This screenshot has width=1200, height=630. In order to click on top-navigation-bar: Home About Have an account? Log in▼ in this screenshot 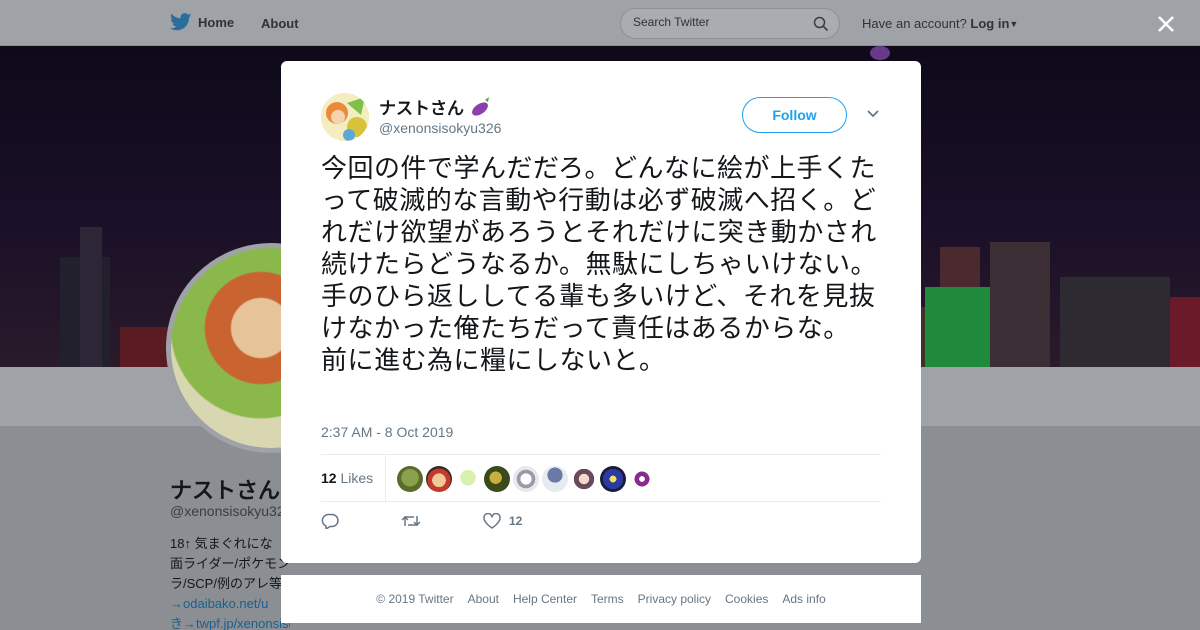, I will do `click(600, 23)`.